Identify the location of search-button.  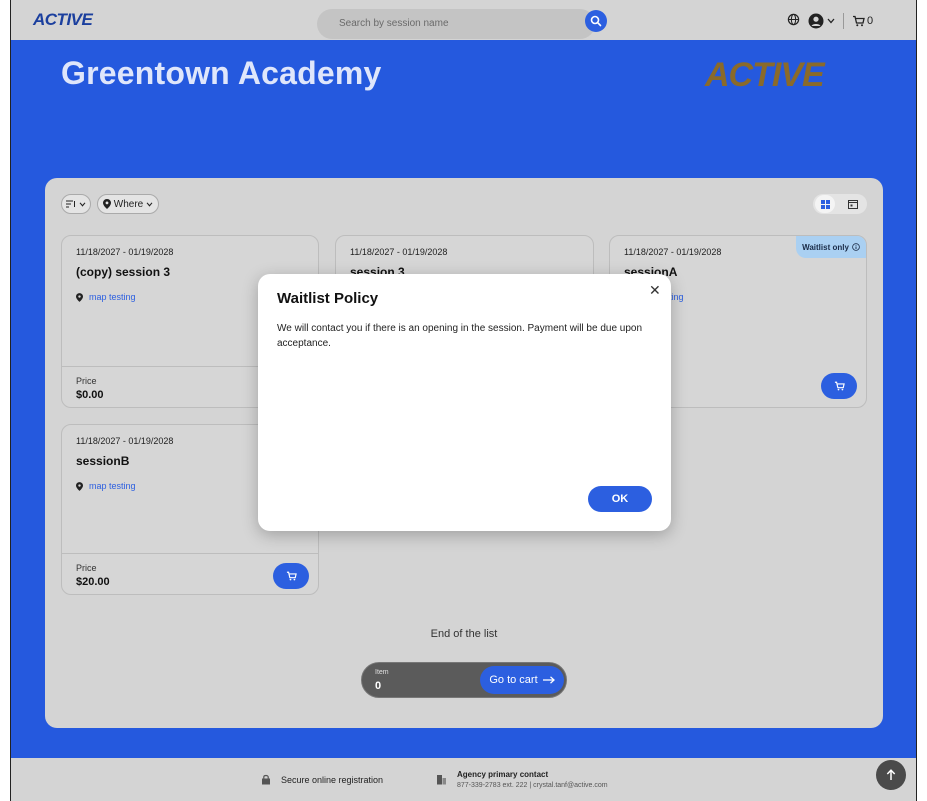
(596, 21).